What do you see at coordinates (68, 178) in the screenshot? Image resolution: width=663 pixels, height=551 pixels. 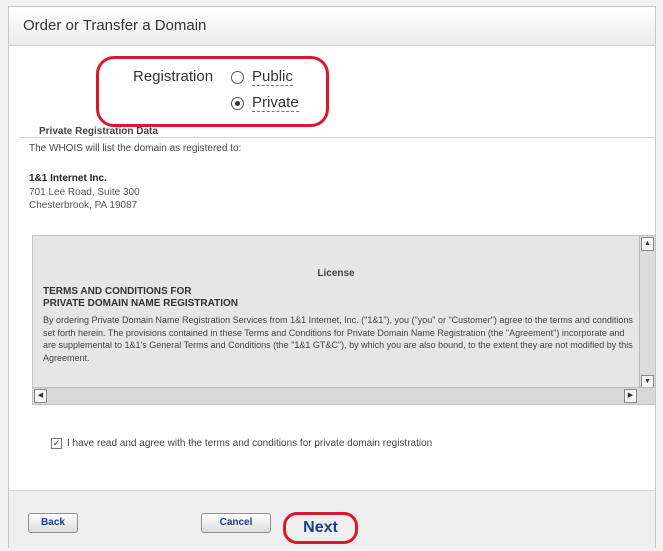 I see `registrant-company: 1&1 Internet Inc.` at bounding box center [68, 178].